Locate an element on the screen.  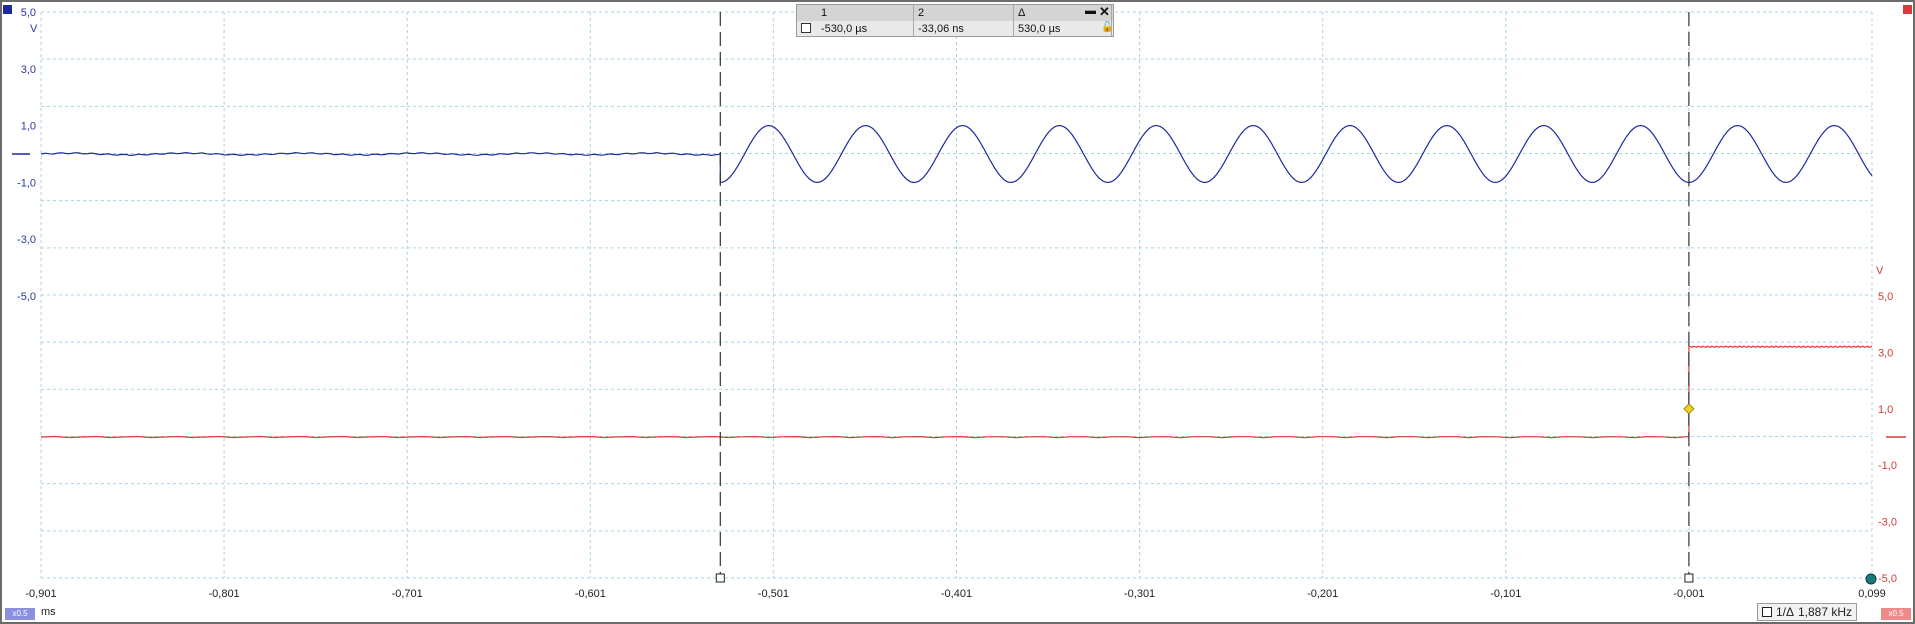
cursor-readout-table: 1 2 Δ ▬ ✕ -530,0 µs -33,06 ns 530,0 µs 🔓 is located at coordinates (955, 20).